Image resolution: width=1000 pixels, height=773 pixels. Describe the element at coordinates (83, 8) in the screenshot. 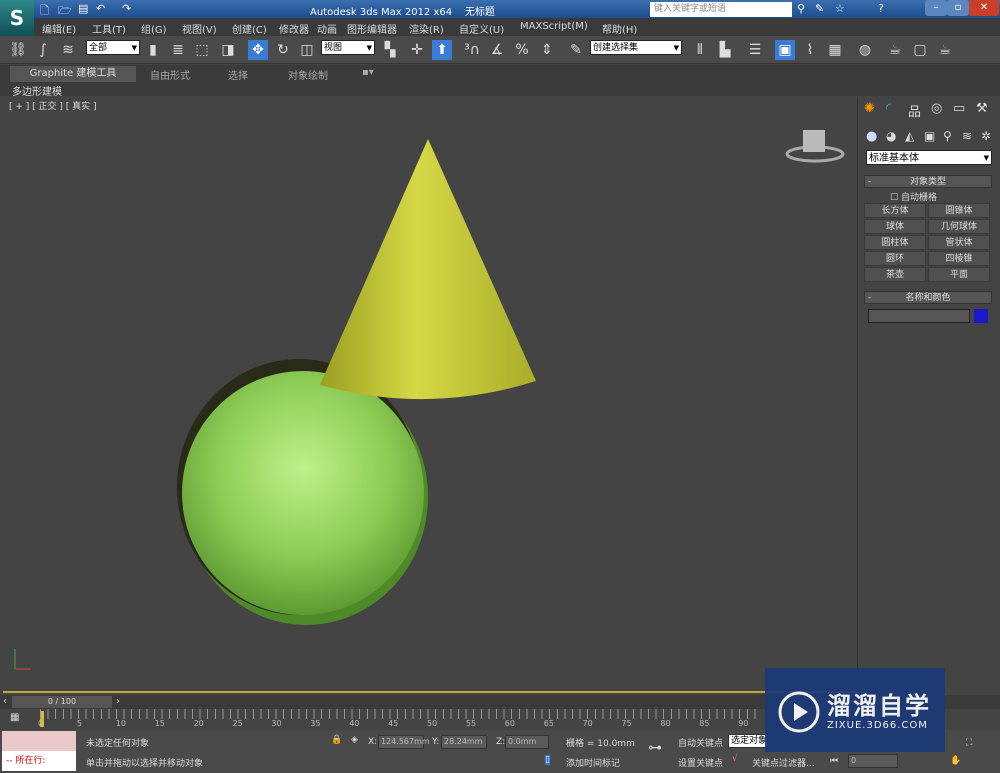

I see `save-icon: ▤` at that location.